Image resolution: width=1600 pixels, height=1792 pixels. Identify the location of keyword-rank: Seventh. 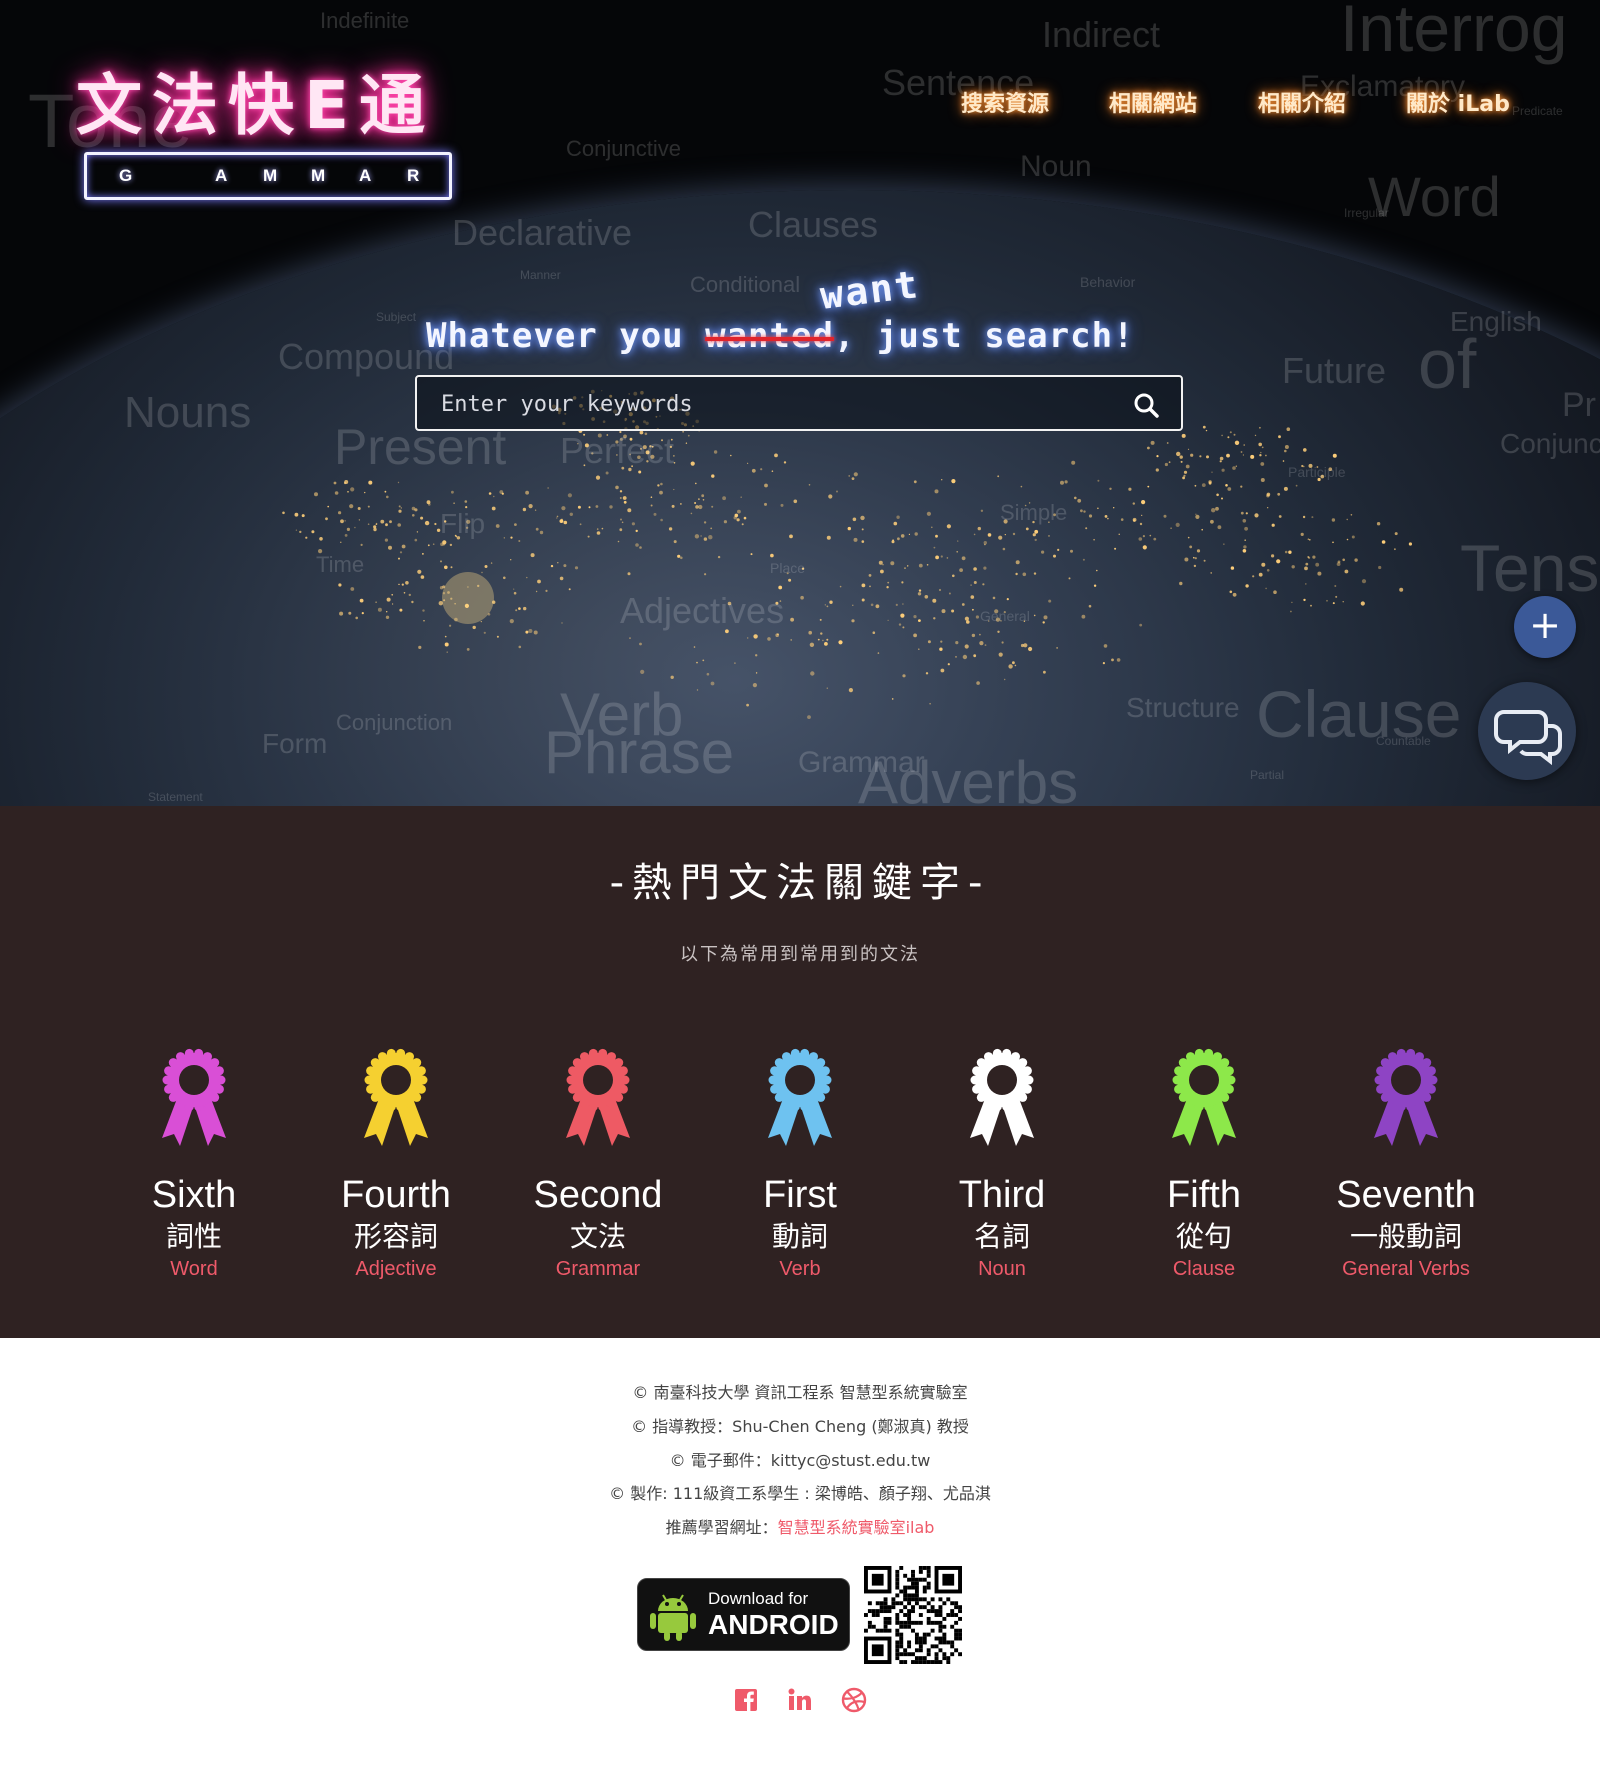
(1406, 1195).